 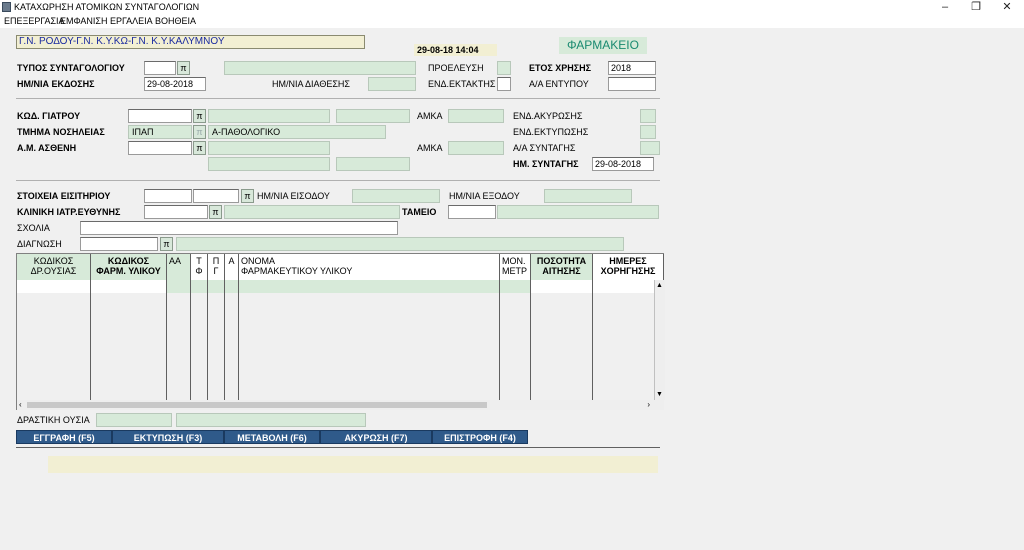 What do you see at coordinates (628, 267) in the screenshot?
I see `col-imeres: ΗΜΕΡΕΣ ΧΟΡΗΓΗΣΗΣ` at bounding box center [628, 267].